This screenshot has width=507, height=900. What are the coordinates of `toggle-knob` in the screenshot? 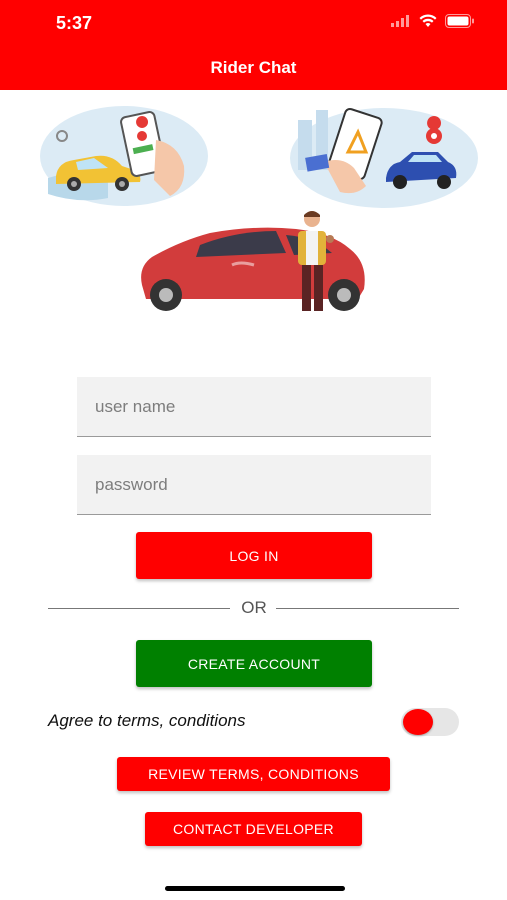 It's located at (418, 722).